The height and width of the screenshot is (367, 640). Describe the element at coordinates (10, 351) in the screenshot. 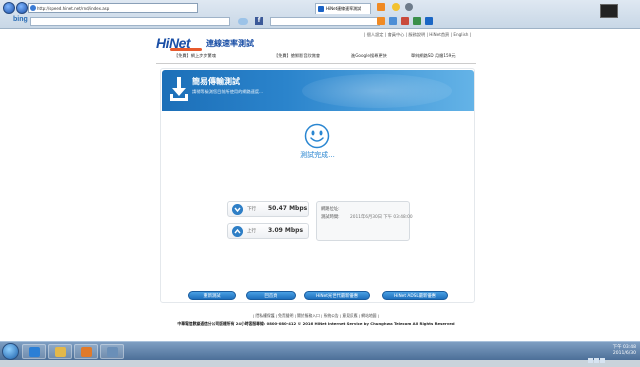

I see `start-button` at that location.